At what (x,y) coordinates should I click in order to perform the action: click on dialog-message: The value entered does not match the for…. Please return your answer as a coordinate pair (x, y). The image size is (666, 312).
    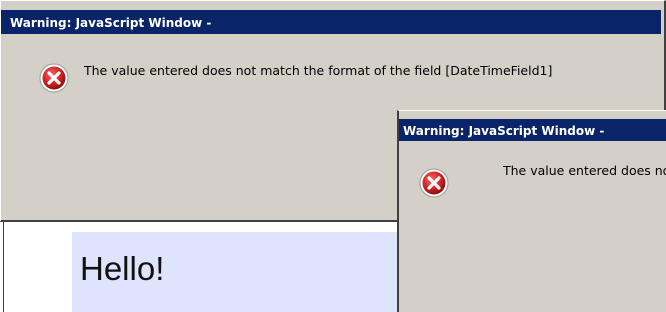
    Looking at the image, I should click on (318, 70).